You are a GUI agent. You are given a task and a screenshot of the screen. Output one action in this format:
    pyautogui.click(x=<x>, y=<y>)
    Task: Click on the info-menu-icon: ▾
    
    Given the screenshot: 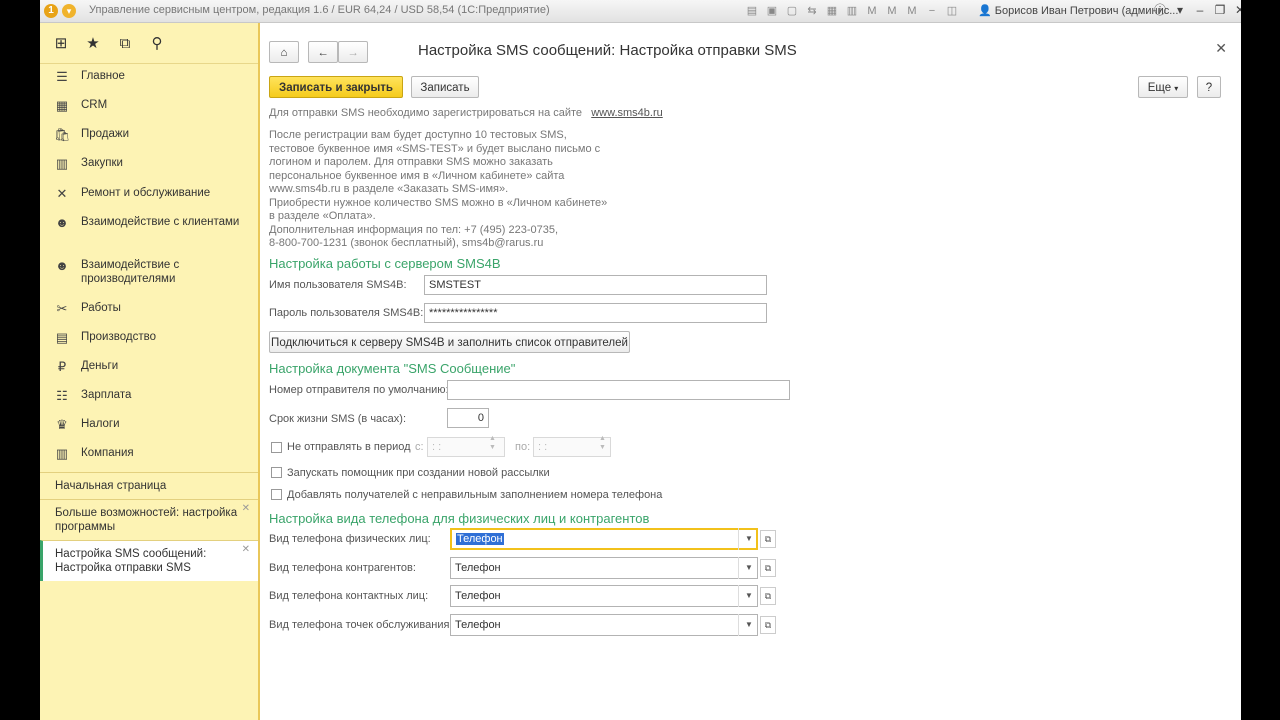 What is the action you would take?
    pyautogui.click(x=1180, y=10)
    